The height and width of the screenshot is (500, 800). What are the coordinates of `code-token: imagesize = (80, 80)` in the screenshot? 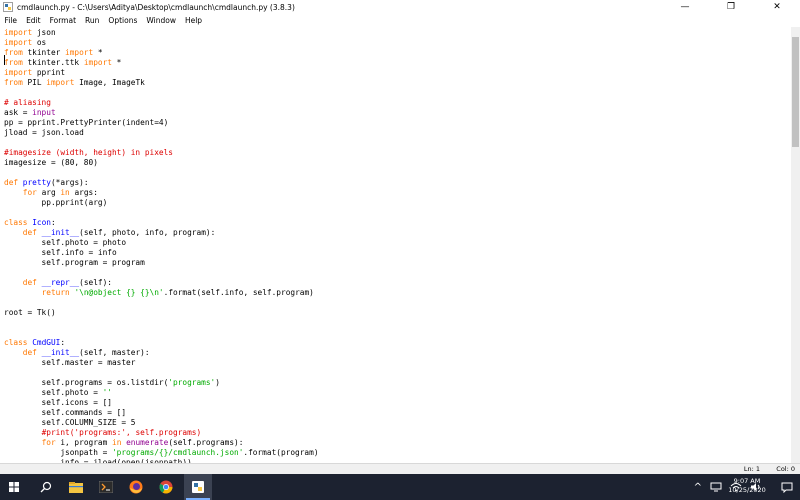 It's located at (51, 162).